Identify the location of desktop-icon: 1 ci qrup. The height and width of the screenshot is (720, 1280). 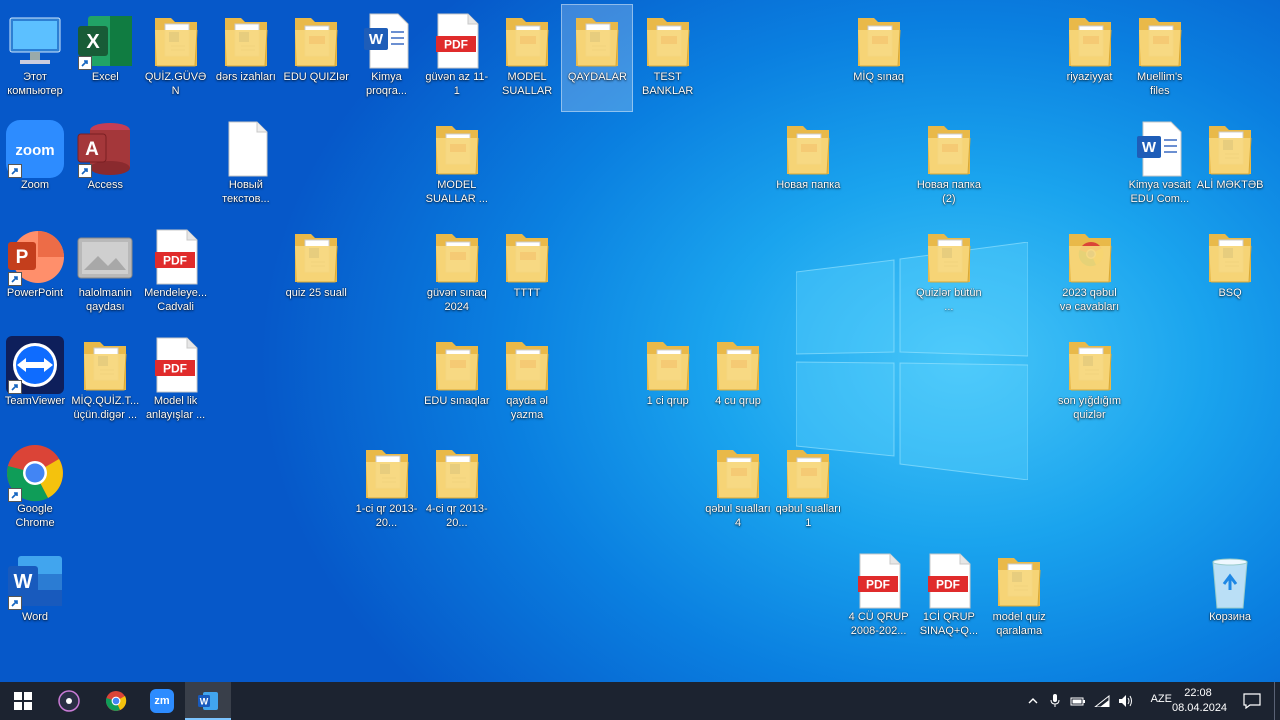
(668, 382).